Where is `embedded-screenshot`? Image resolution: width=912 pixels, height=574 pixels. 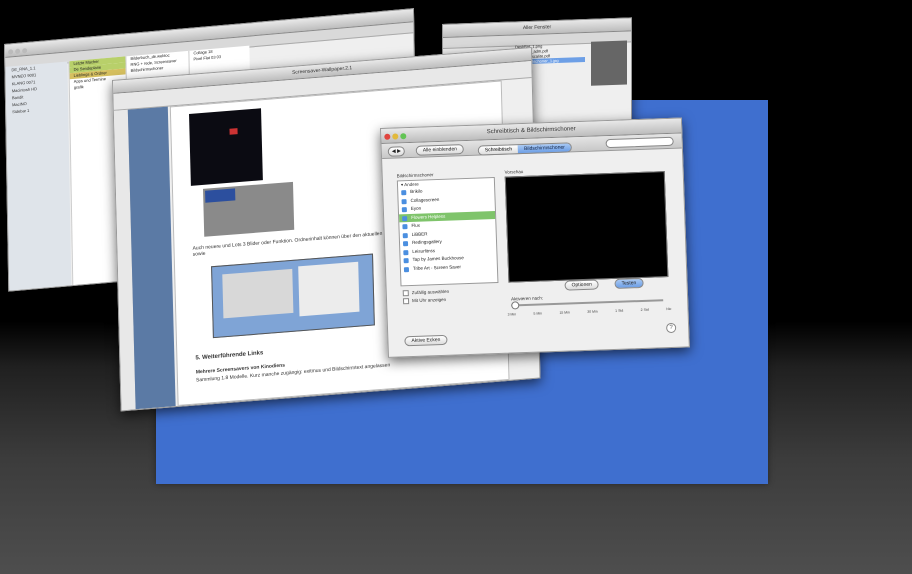
embedded-screenshot is located at coordinates (293, 296).